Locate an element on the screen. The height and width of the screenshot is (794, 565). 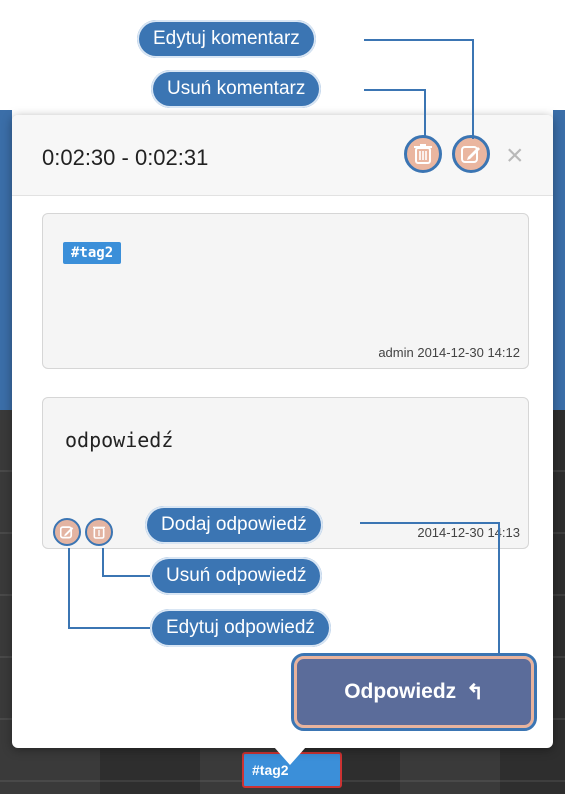
close-icon: × is located at coordinates (515, 156).